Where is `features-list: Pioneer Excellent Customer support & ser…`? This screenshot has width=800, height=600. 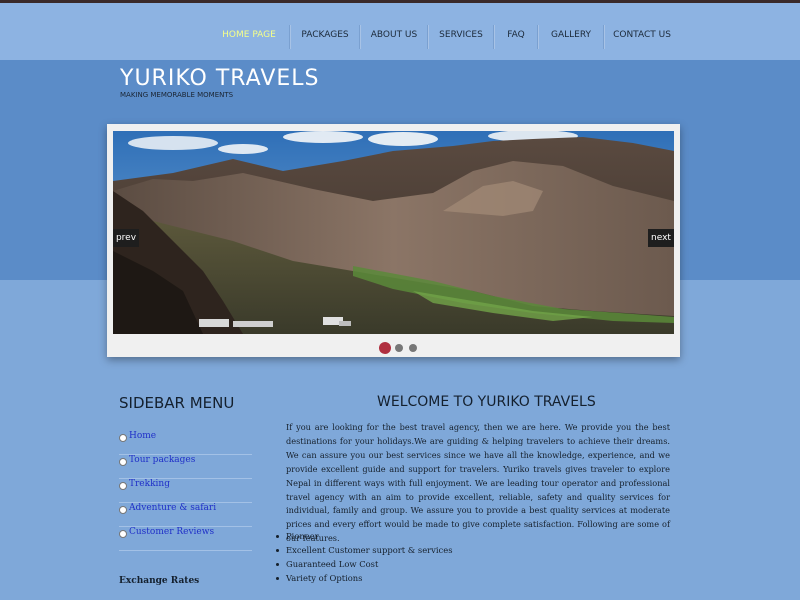
features-list: Pioneer Excellent Customer support & ser… is located at coordinates (426, 558).